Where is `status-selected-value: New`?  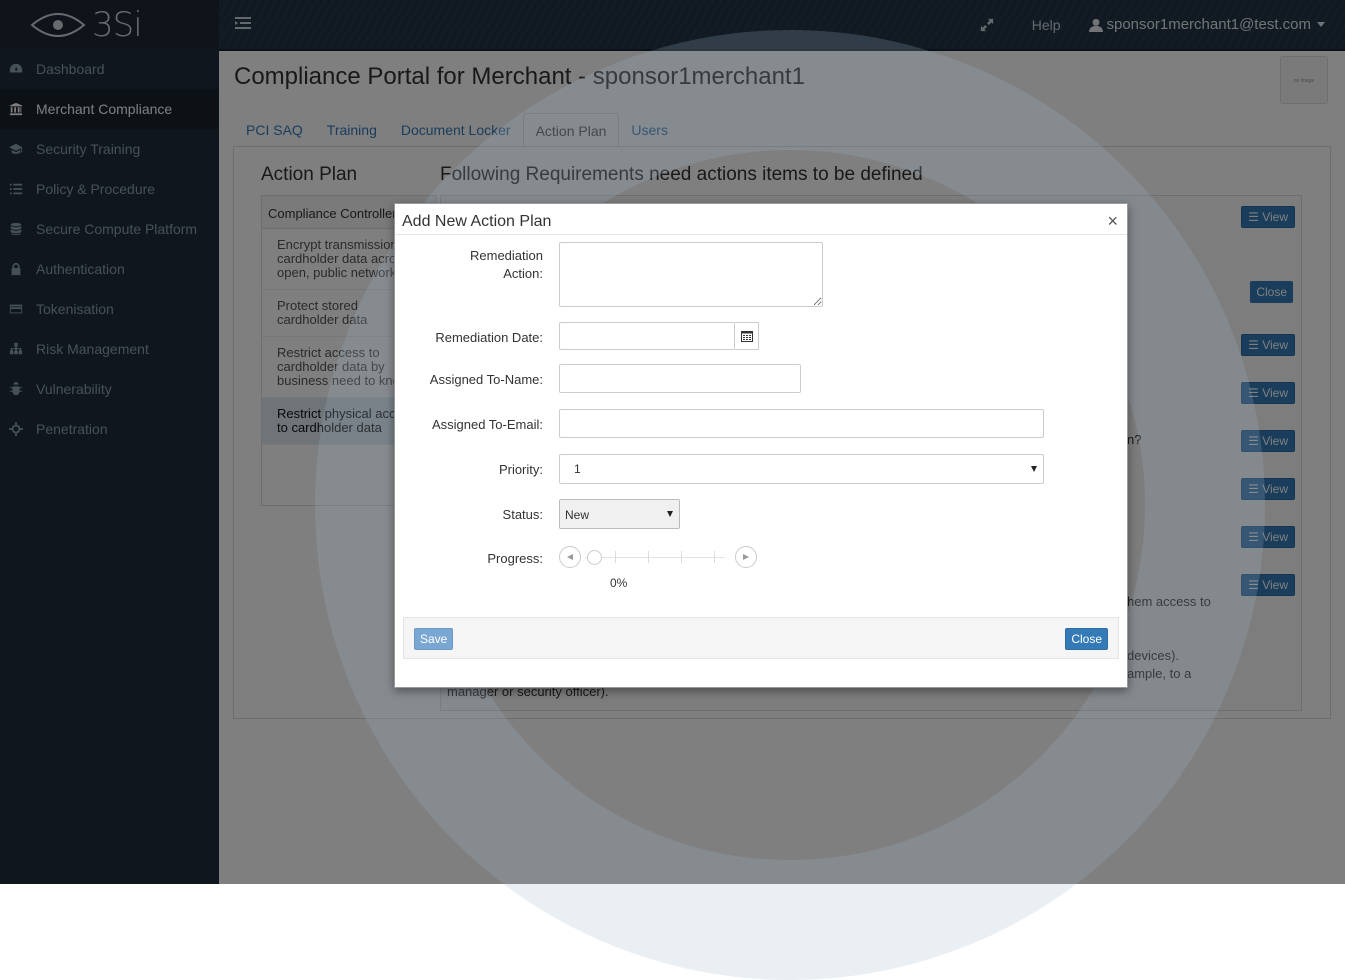
status-selected-value: New is located at coordinates (577, 515).